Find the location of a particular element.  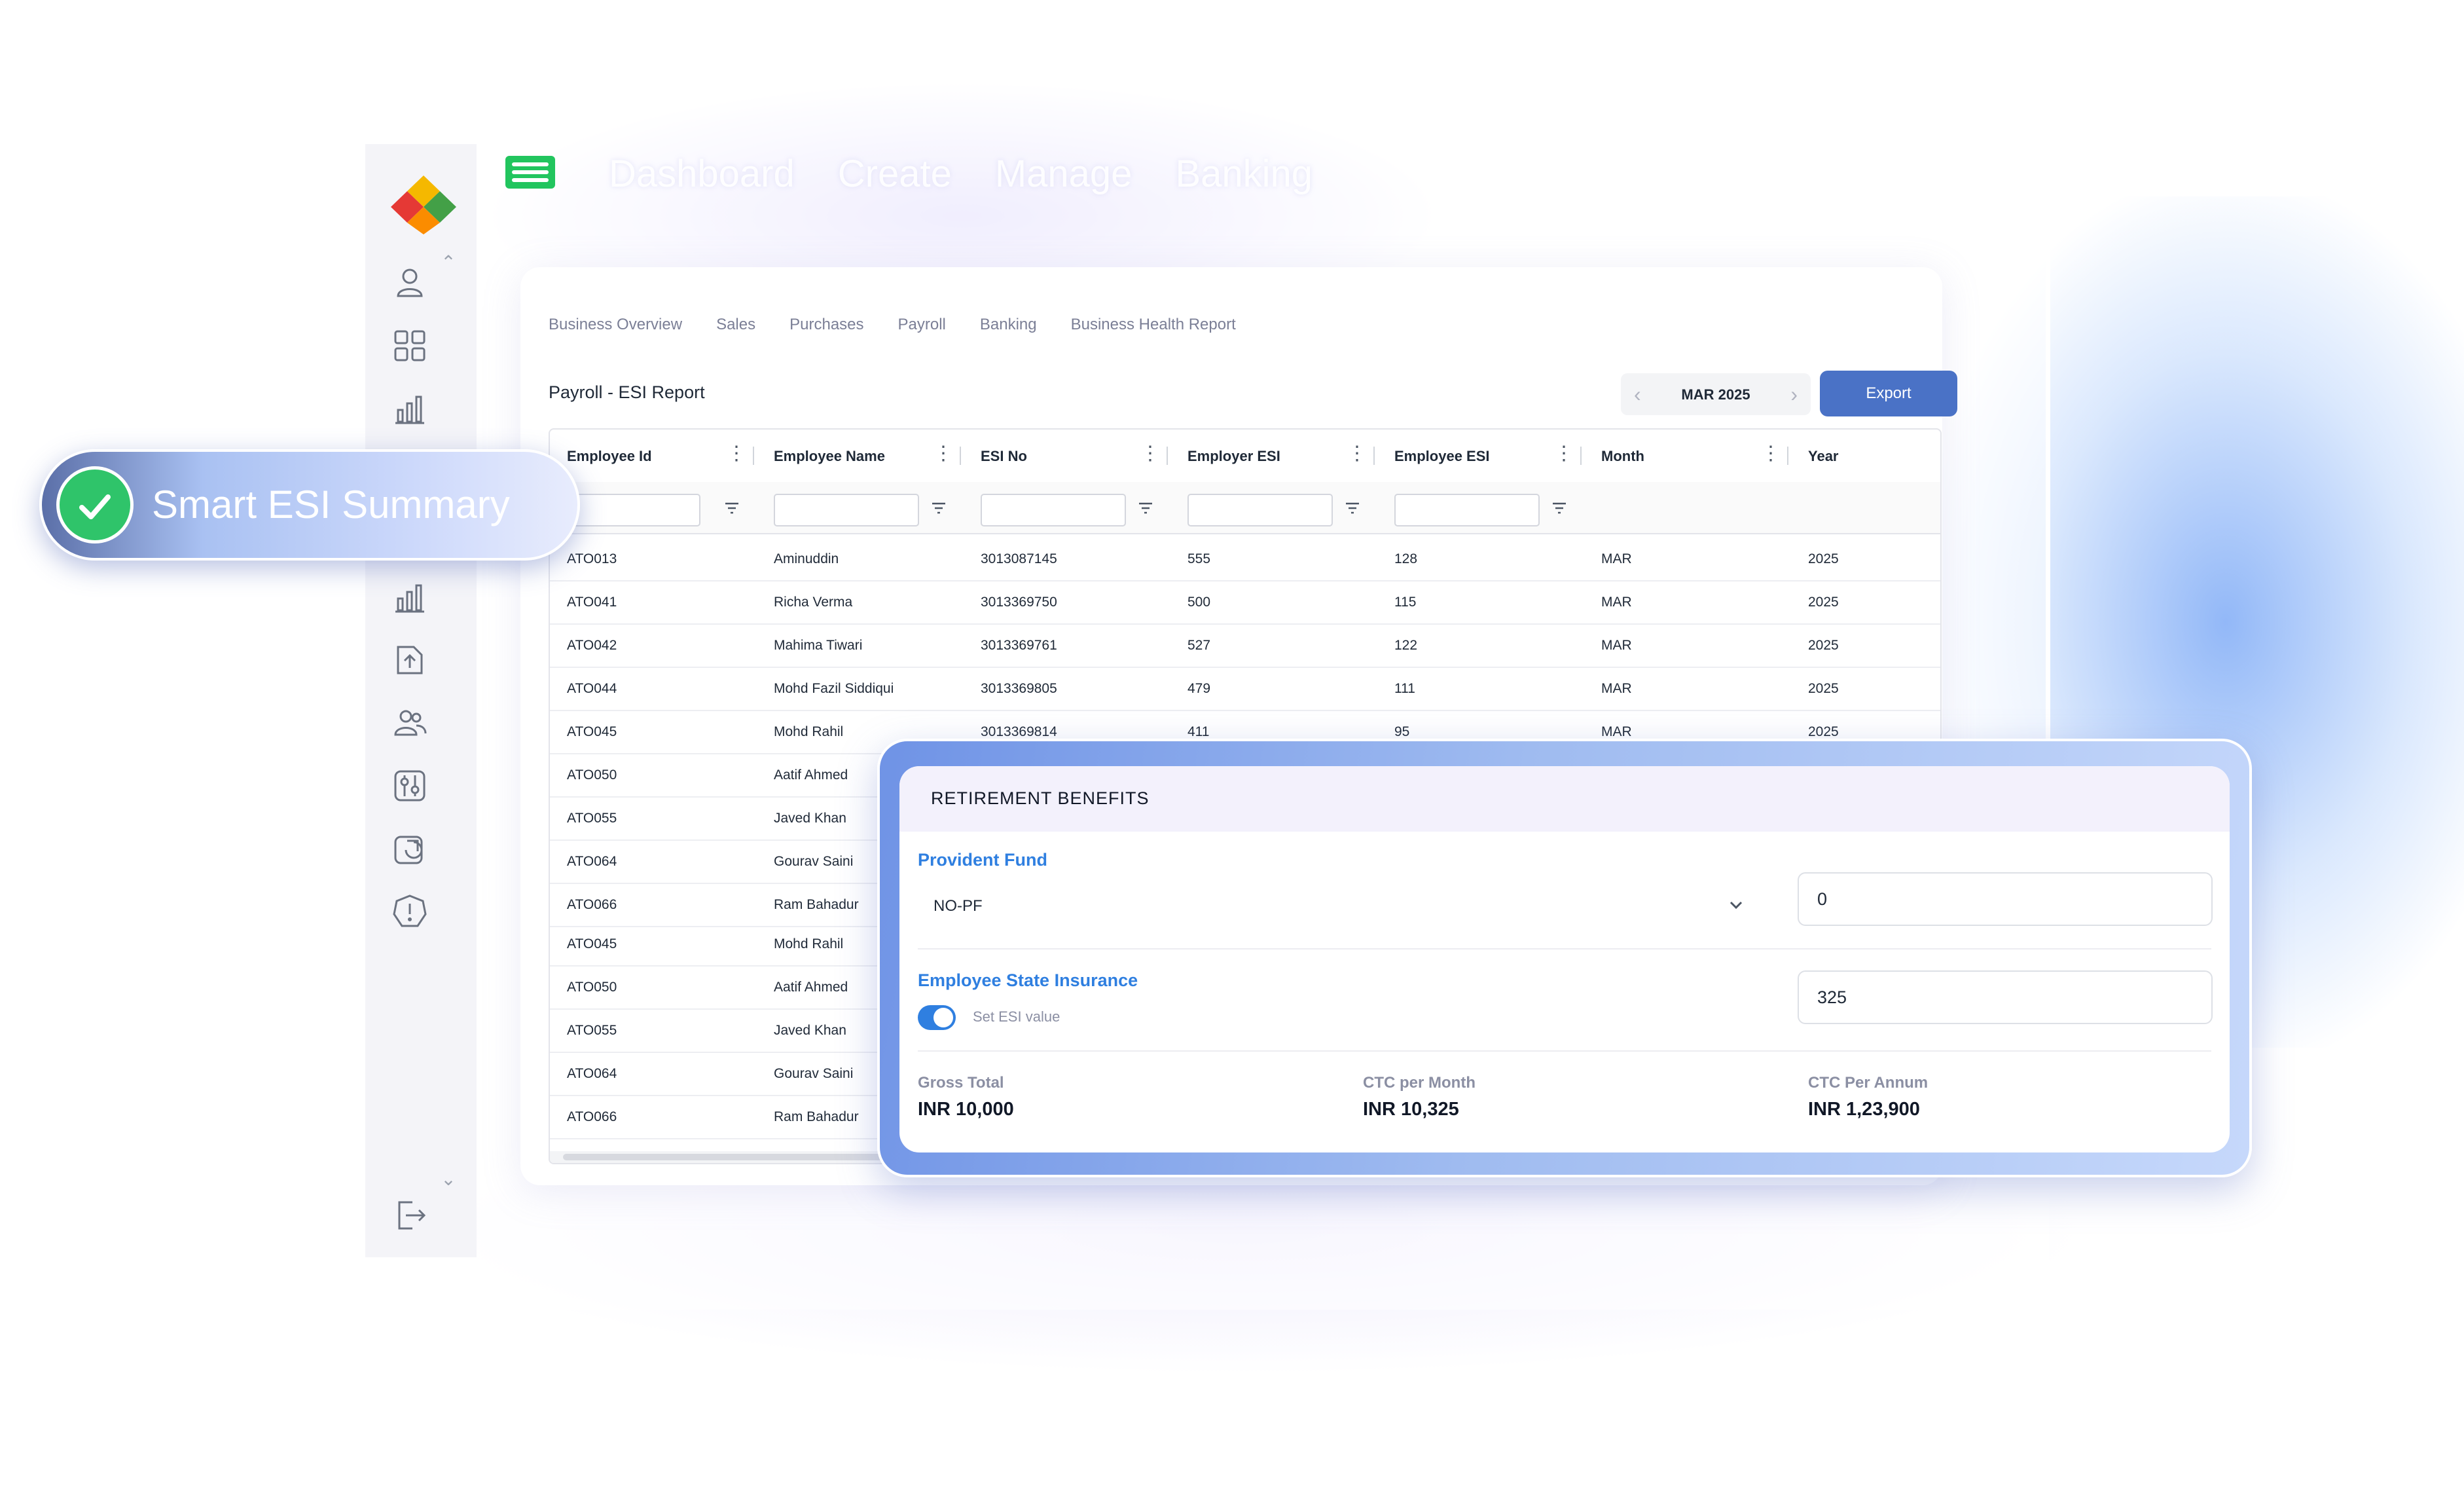

pie-report-icon is located at coordinates (409, 848).